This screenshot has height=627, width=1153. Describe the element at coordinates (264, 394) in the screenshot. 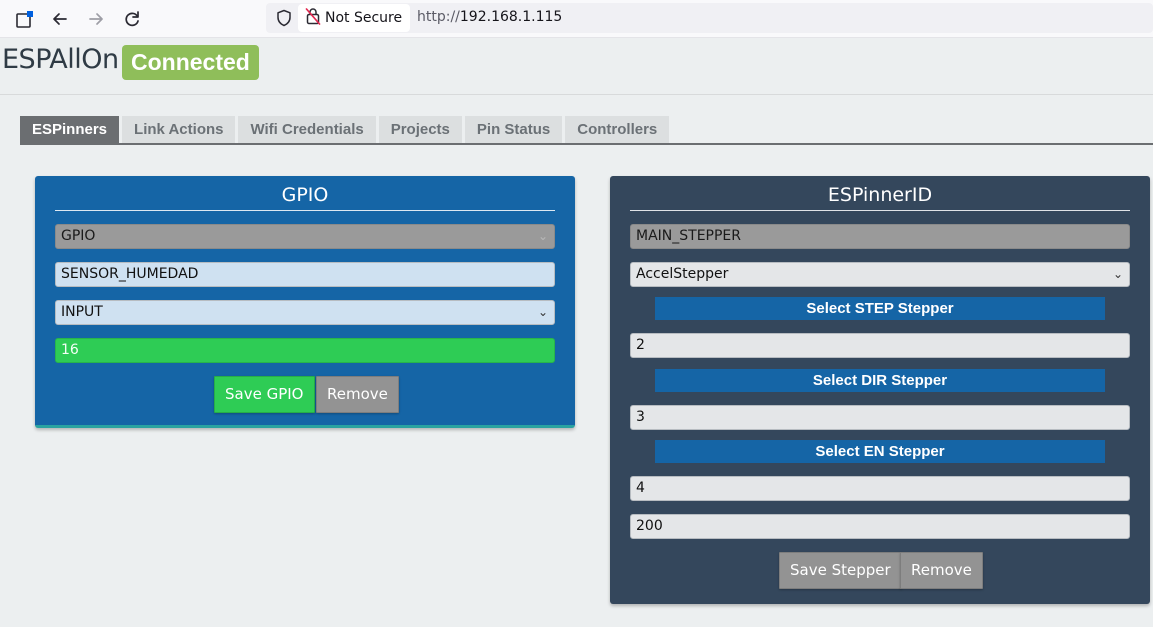

I see `save-gpio-button: Save GPIO` at that location.